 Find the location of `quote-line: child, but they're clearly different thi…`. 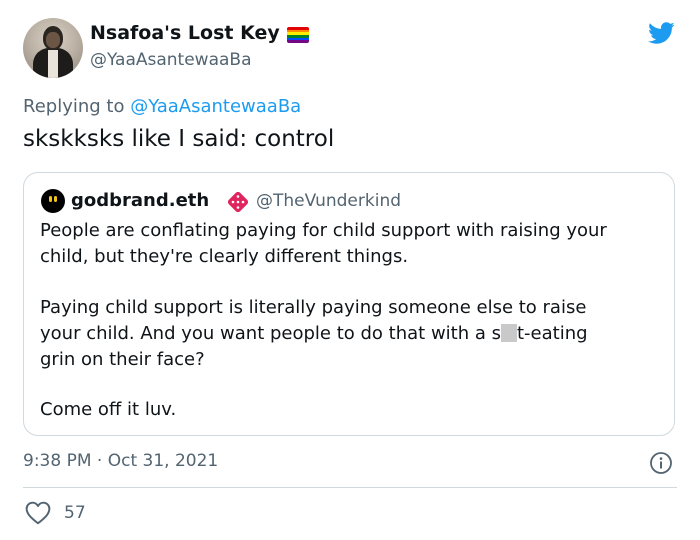

quote-line: child, but they're clearly different thi… is located at coordinates (224, 256).